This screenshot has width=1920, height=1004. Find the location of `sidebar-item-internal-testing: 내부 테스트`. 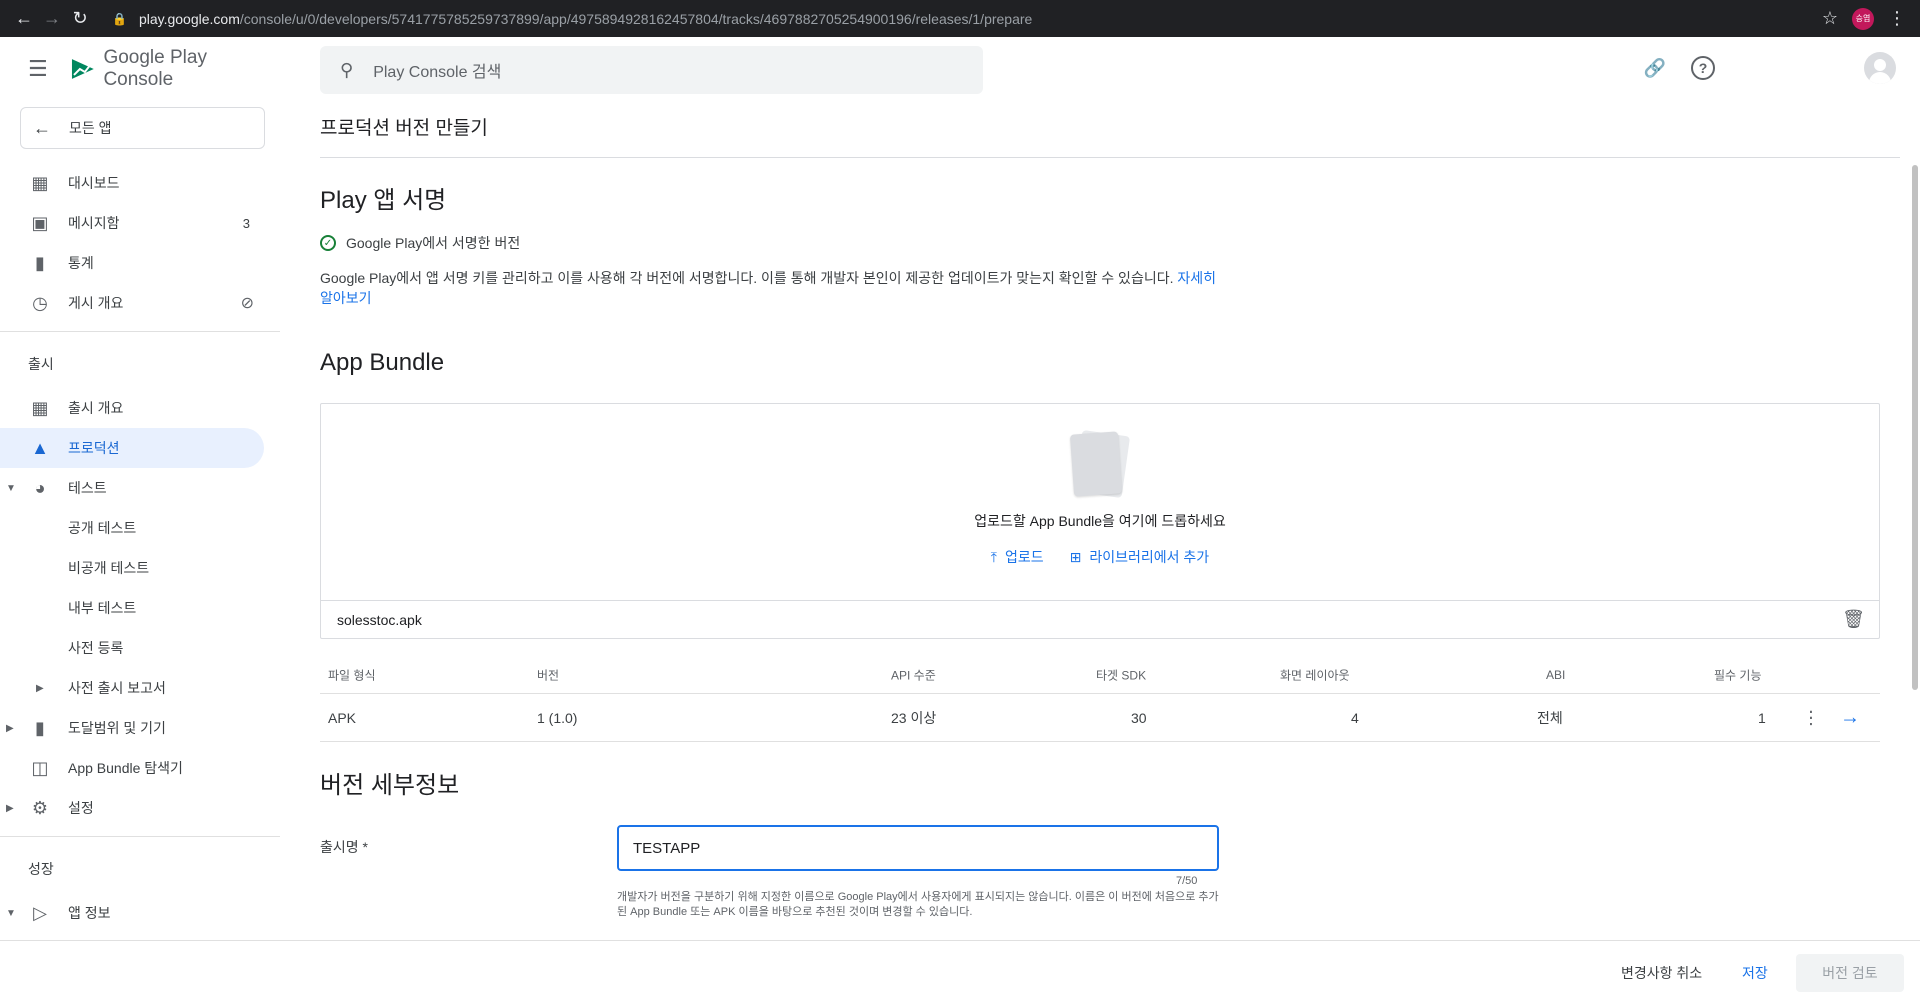

sidebar-item-internal-testing: 내부 테스트 is located at coordinates (140, 608).